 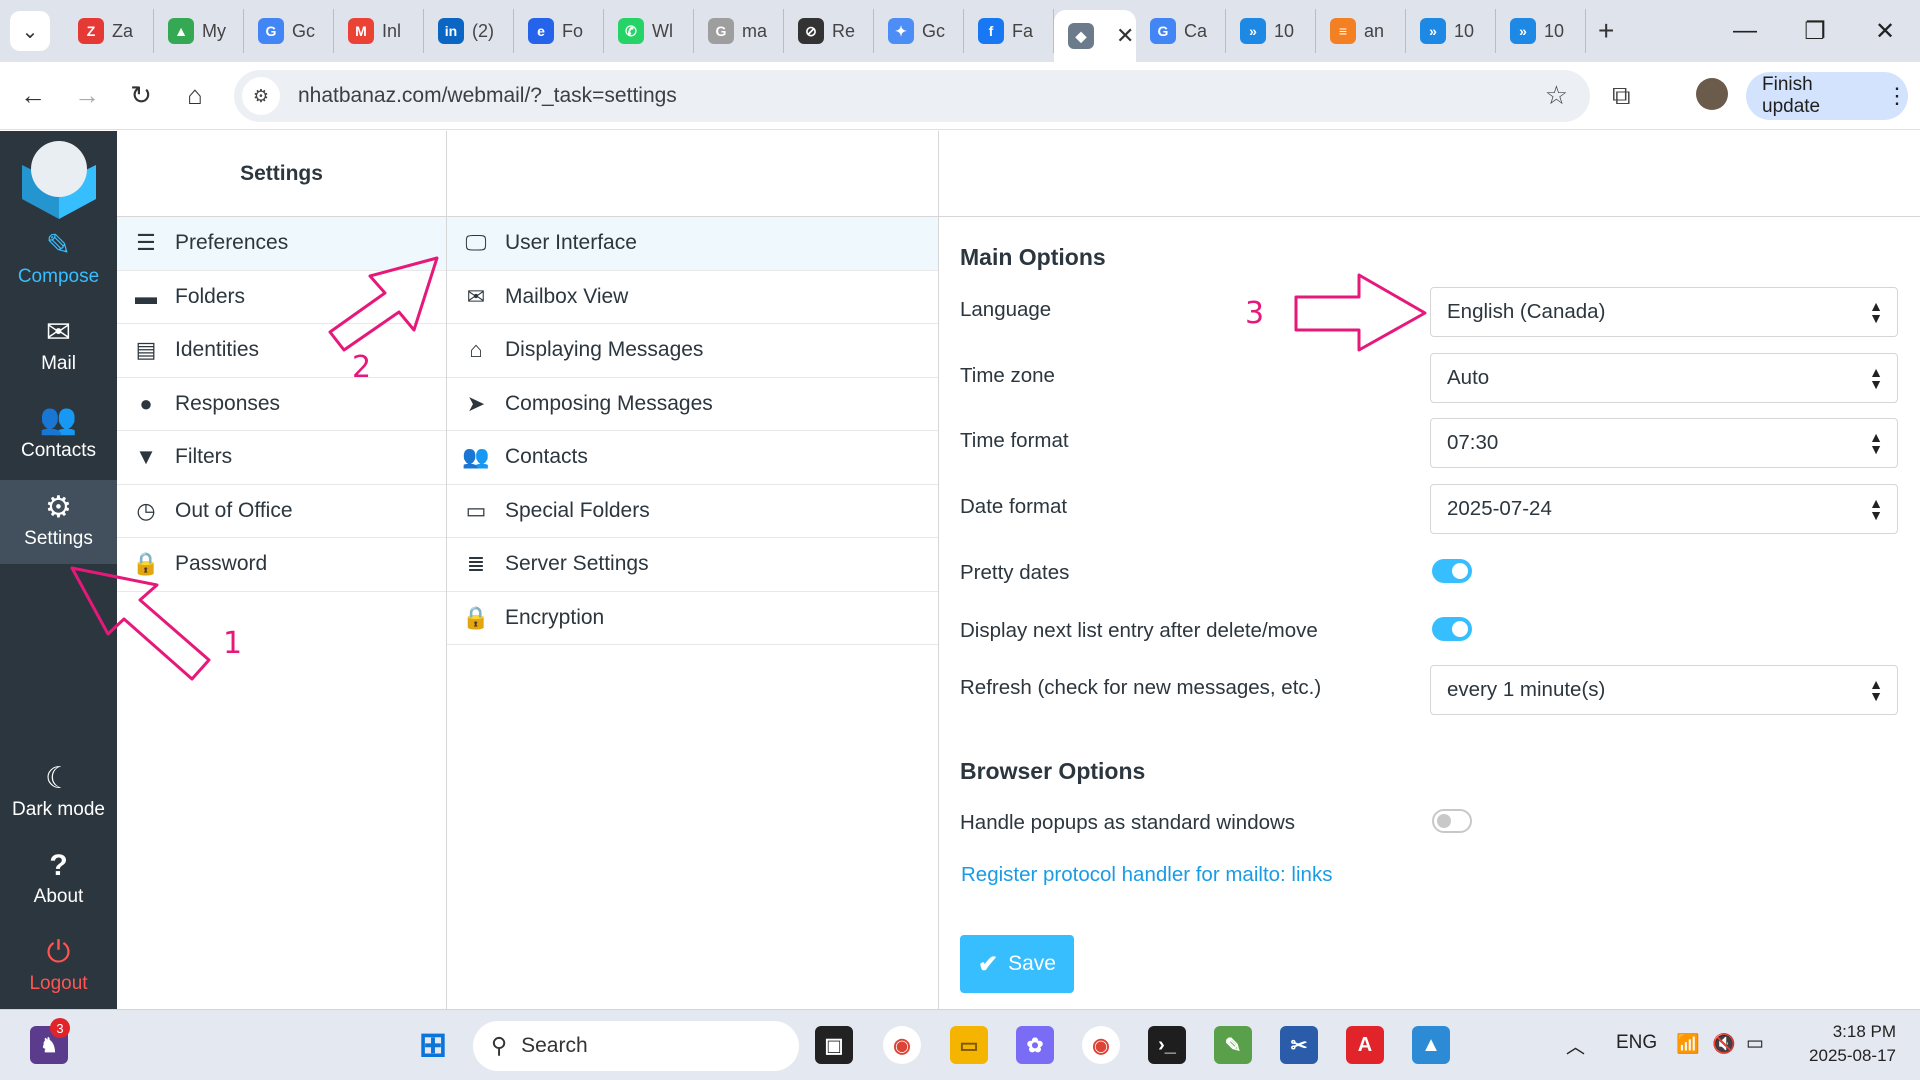 What do you see at coordinates (281, 565) in the screenshot?
I see `settings-section-item: 🔒 Password` at bounding box center [281, 565].